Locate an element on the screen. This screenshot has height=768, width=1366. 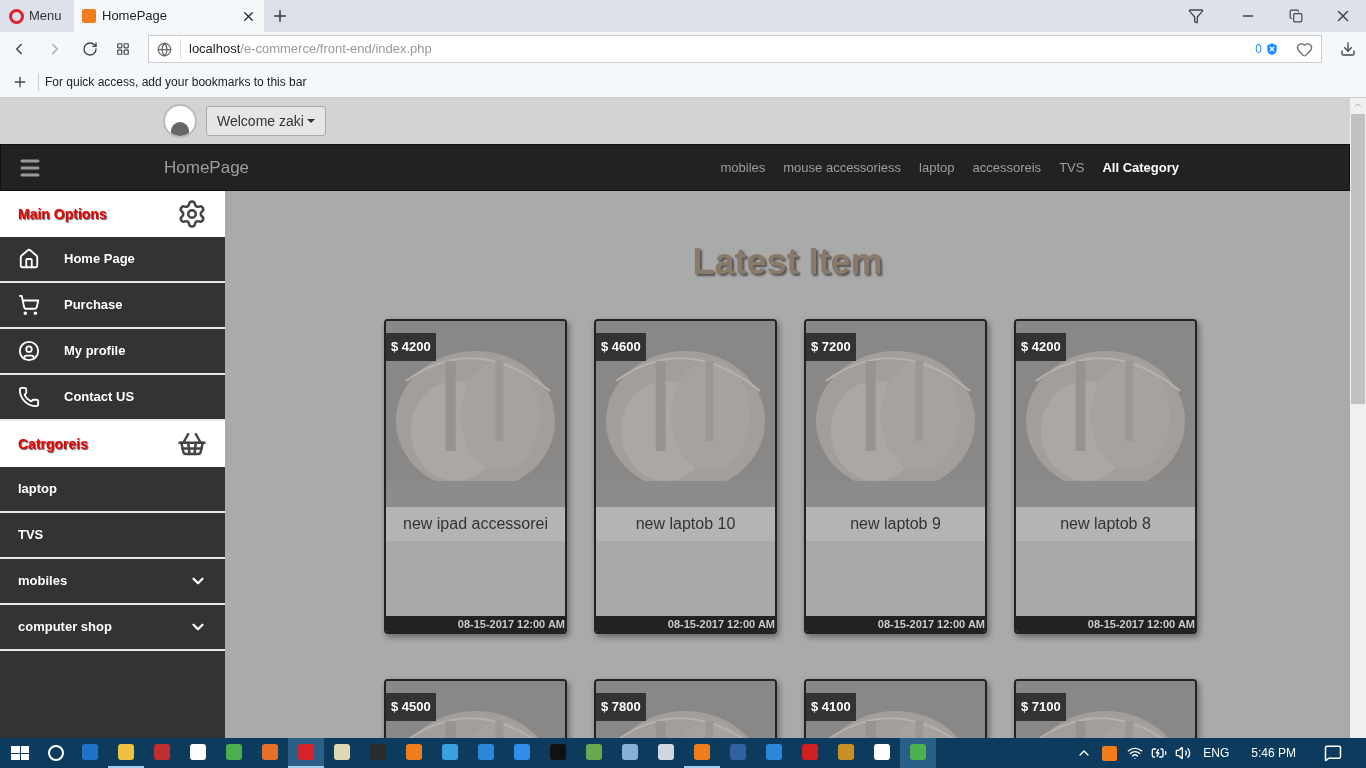
gears-icon is located at coordinates (192, 214).